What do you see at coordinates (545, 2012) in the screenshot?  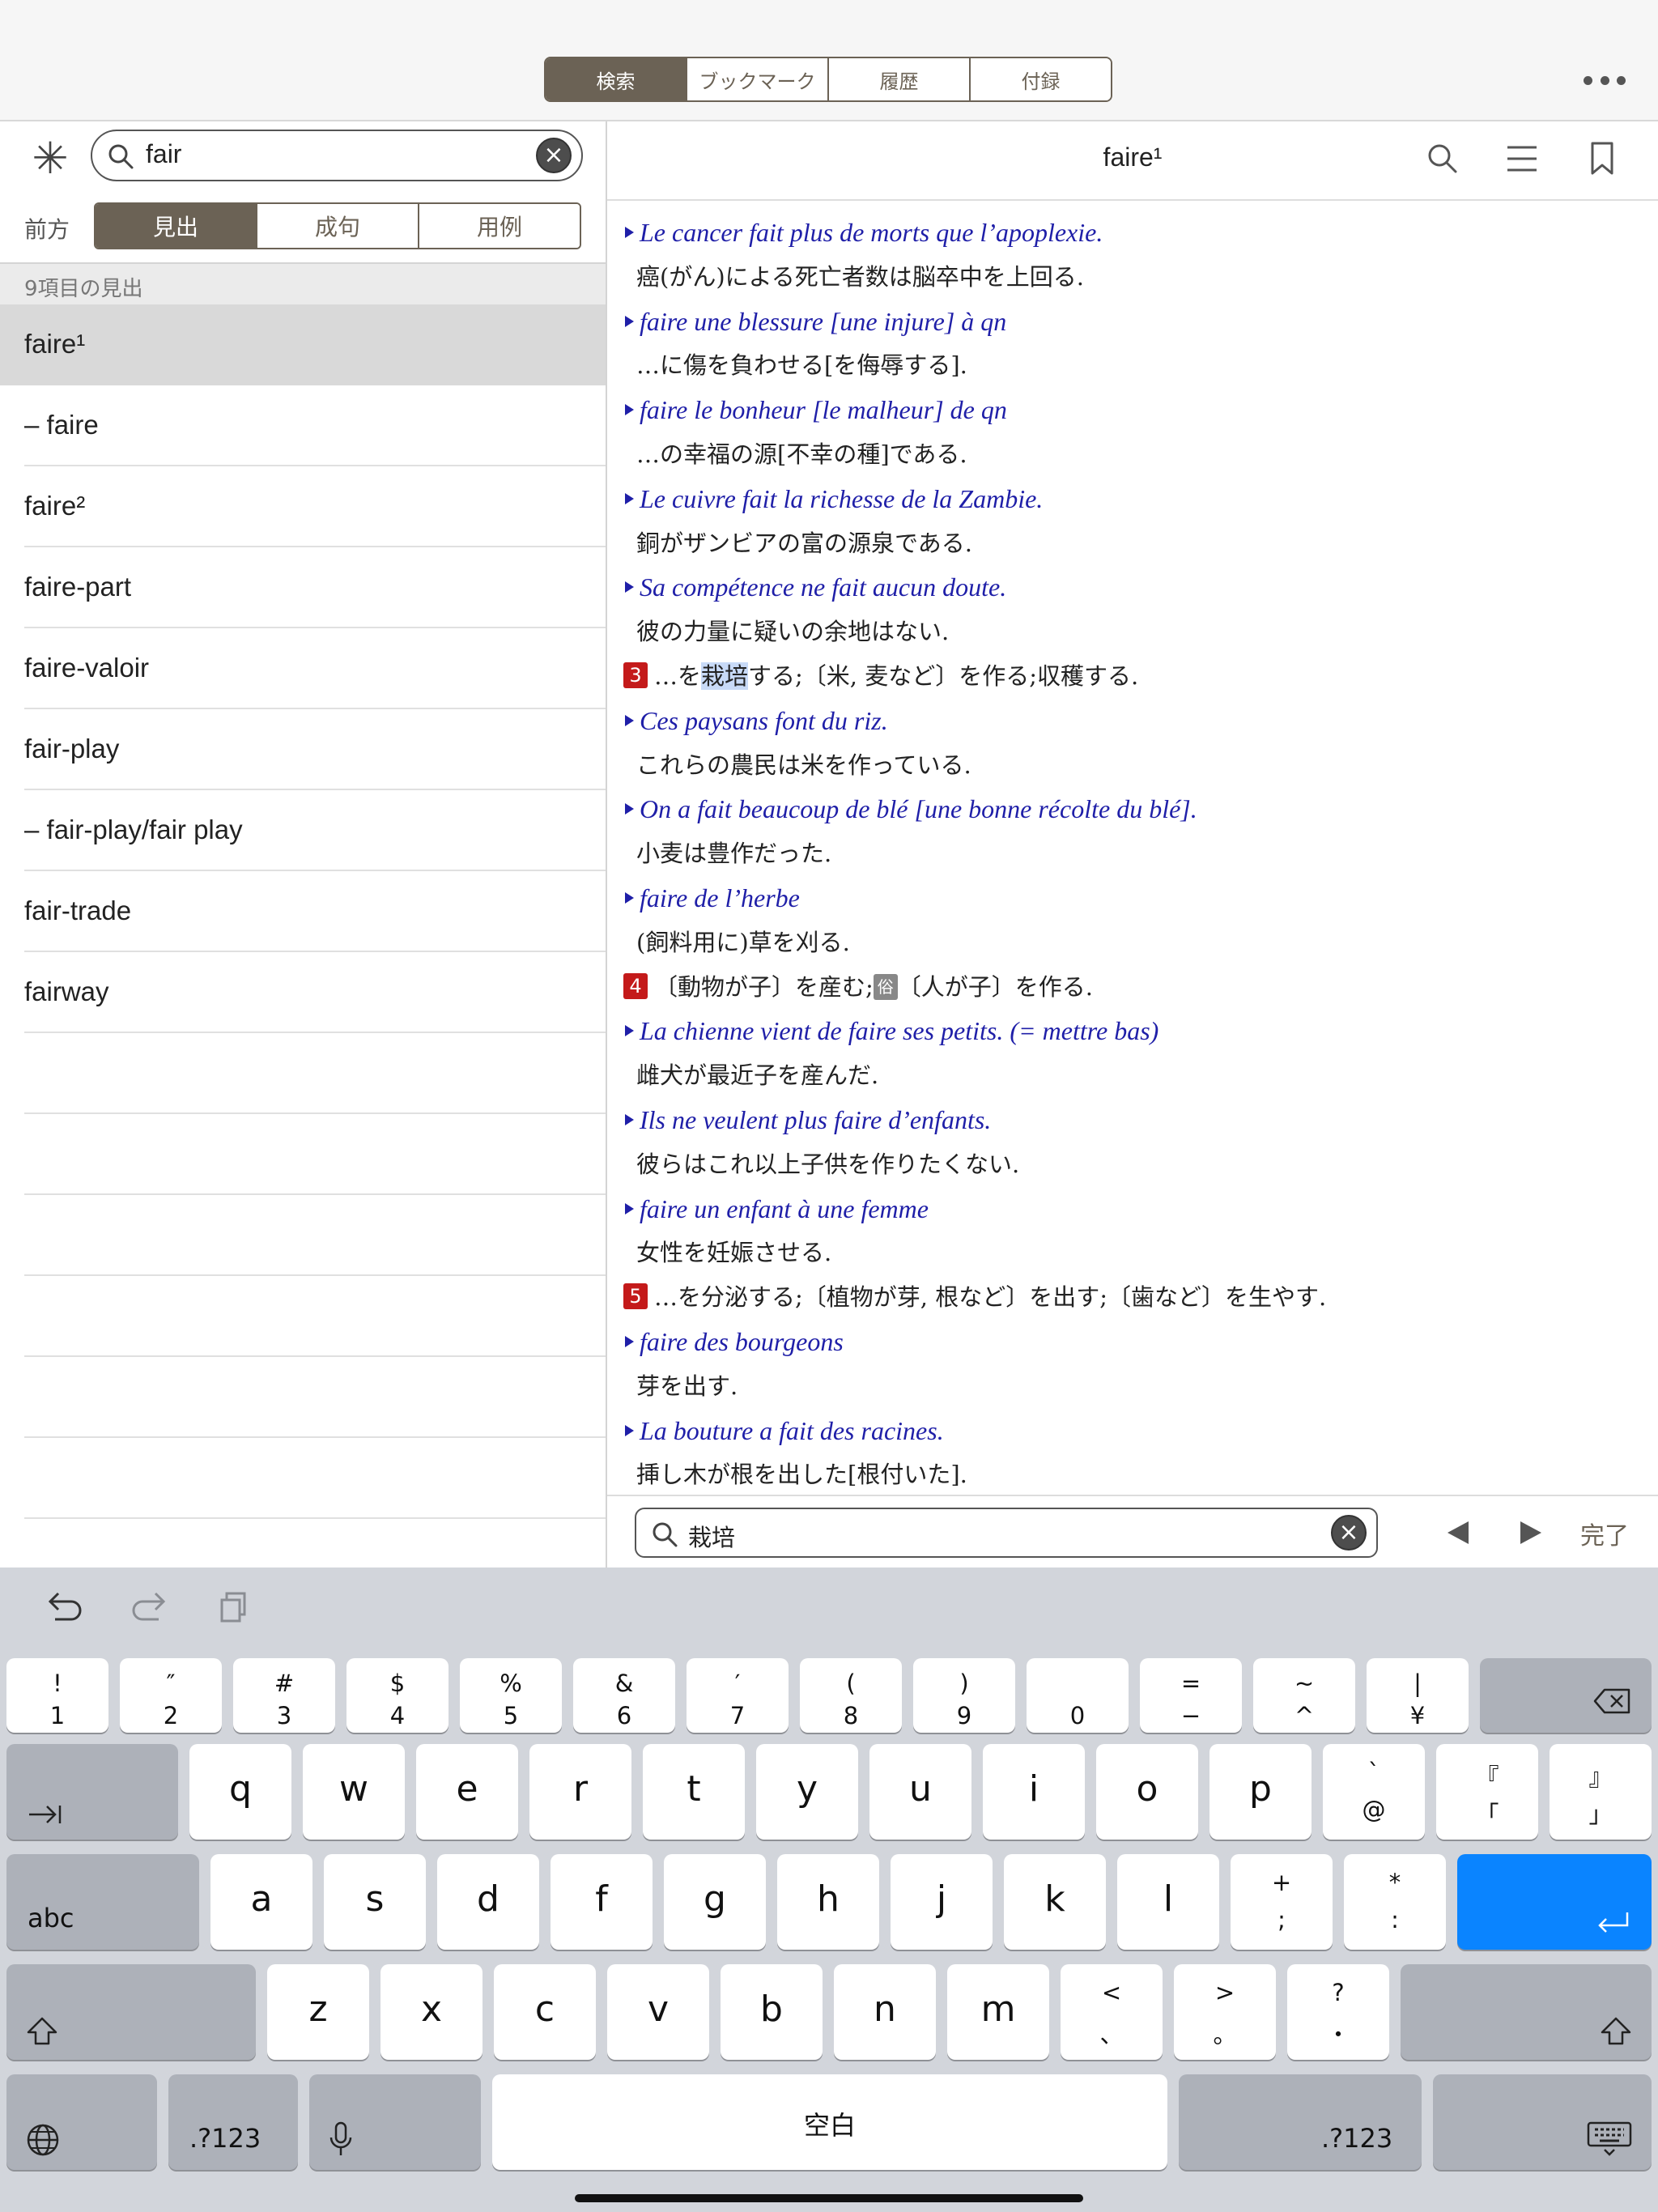 I see `key-c: c` at bounding box center [545, 2012].